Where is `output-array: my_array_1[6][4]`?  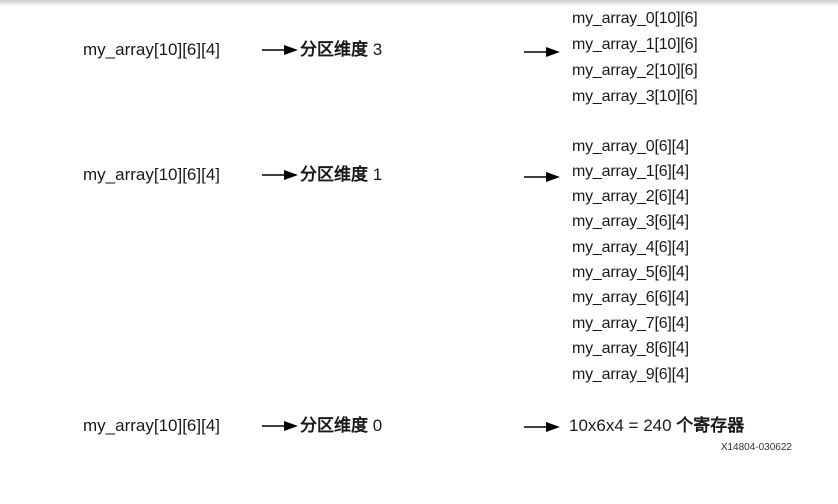
output-array: my_array_1[6][4] is located at coordinates (630, 171).